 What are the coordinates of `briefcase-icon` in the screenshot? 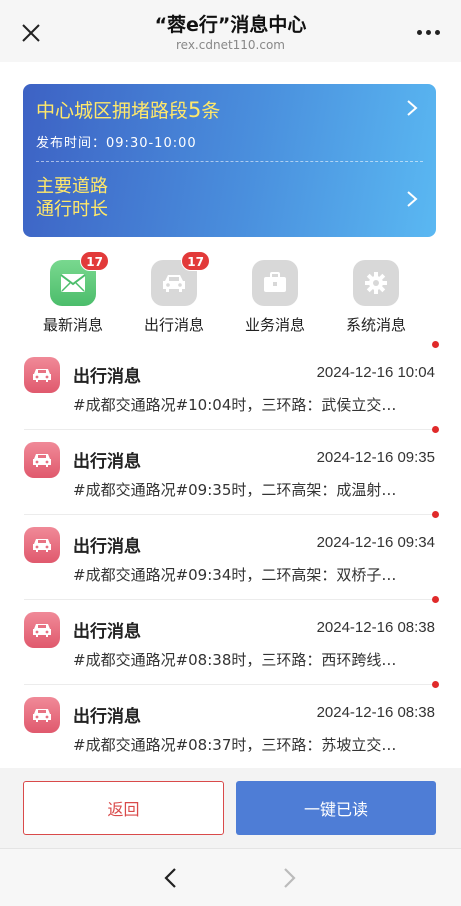 It's located at (275, 283).